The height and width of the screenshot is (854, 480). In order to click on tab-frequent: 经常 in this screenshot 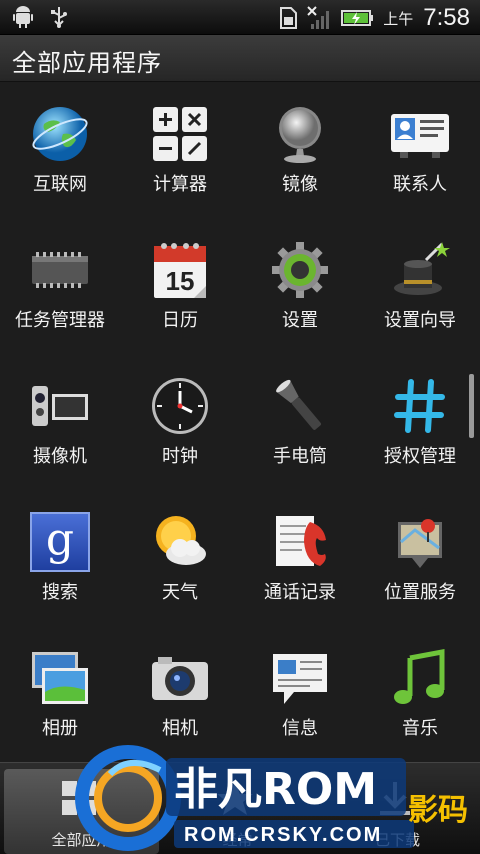, I will do `click(237, 811)`.